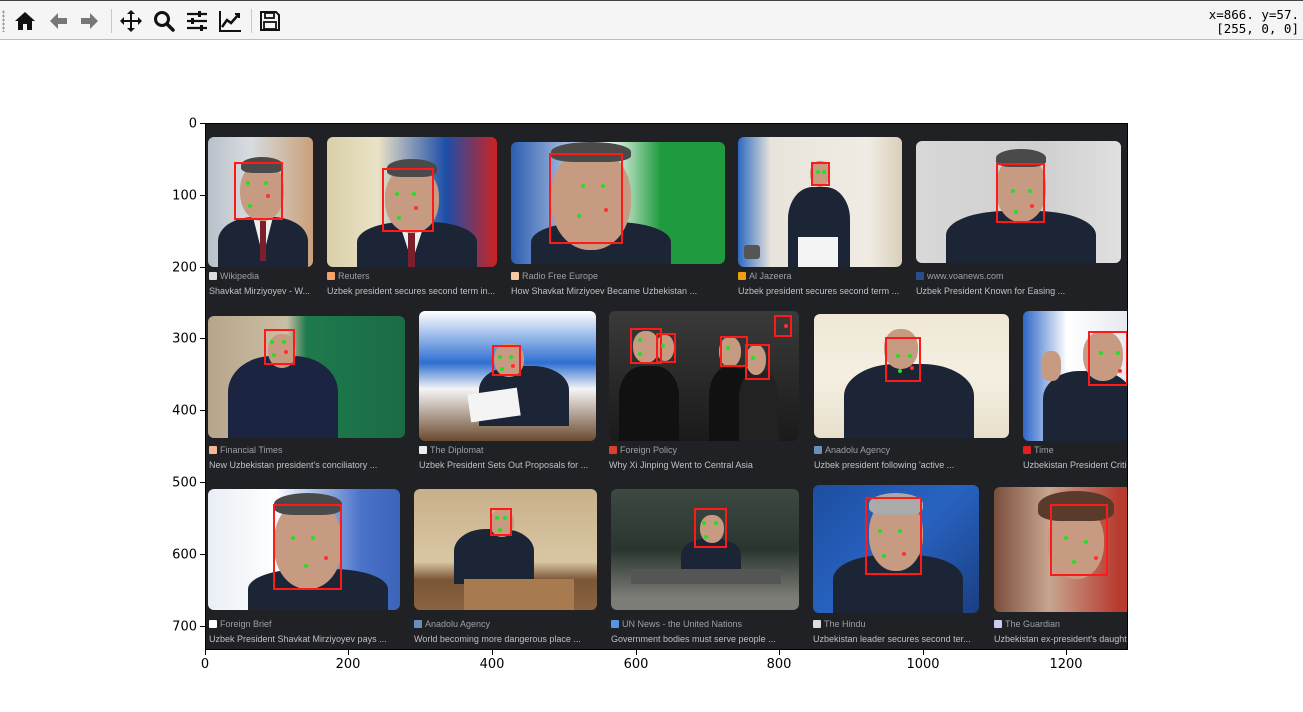 This screenshot has height=712, width=1303. What do you see at coordinates (554, 276) in the screenshot?
I see `result-source: Radio Free Europe` at bounding box center [554, 276].